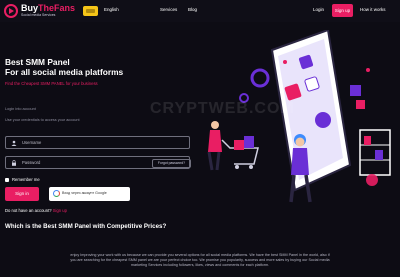  I want to click on username-input, so click(82, 142).